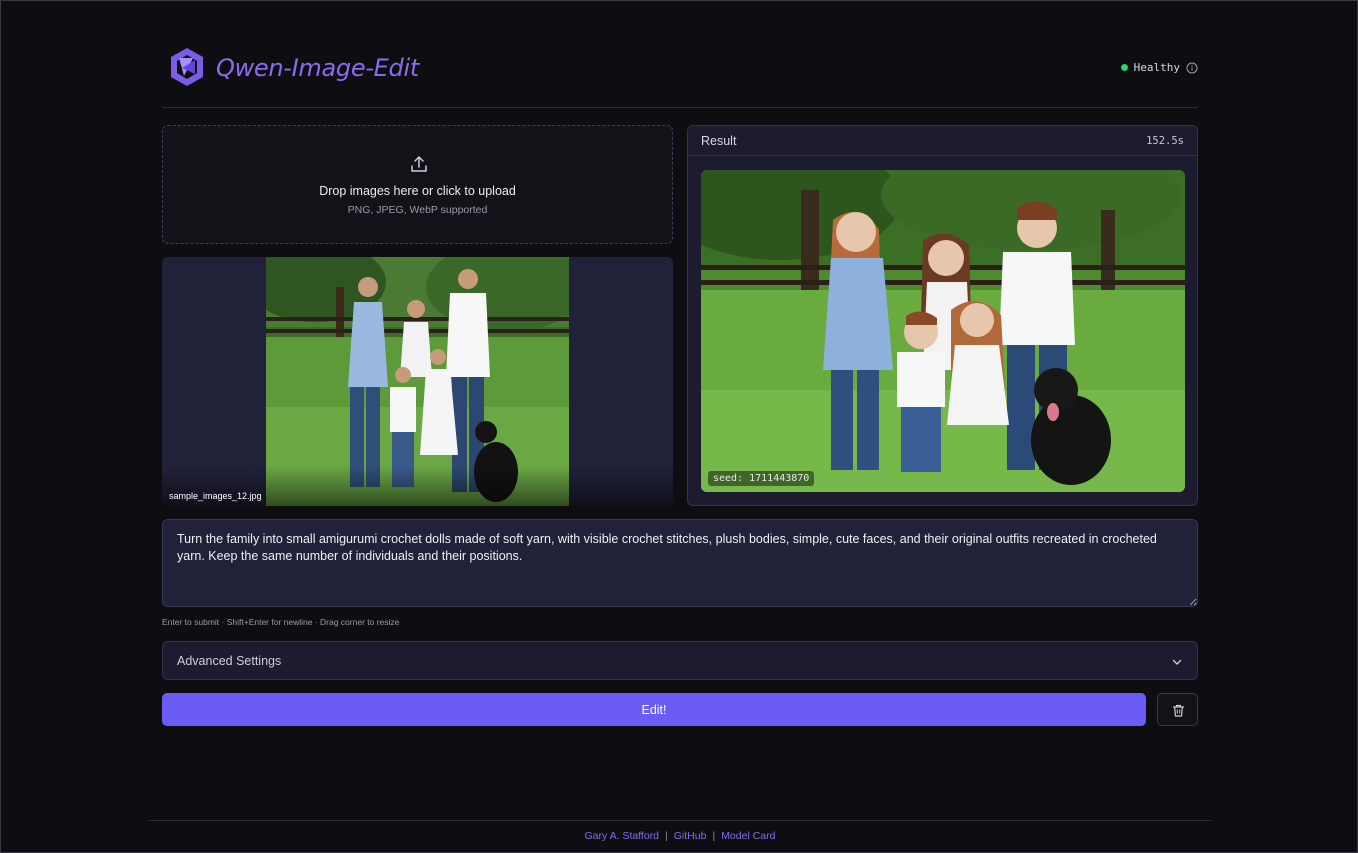  I want to click on status-dot-icon, so click(1124, 67).